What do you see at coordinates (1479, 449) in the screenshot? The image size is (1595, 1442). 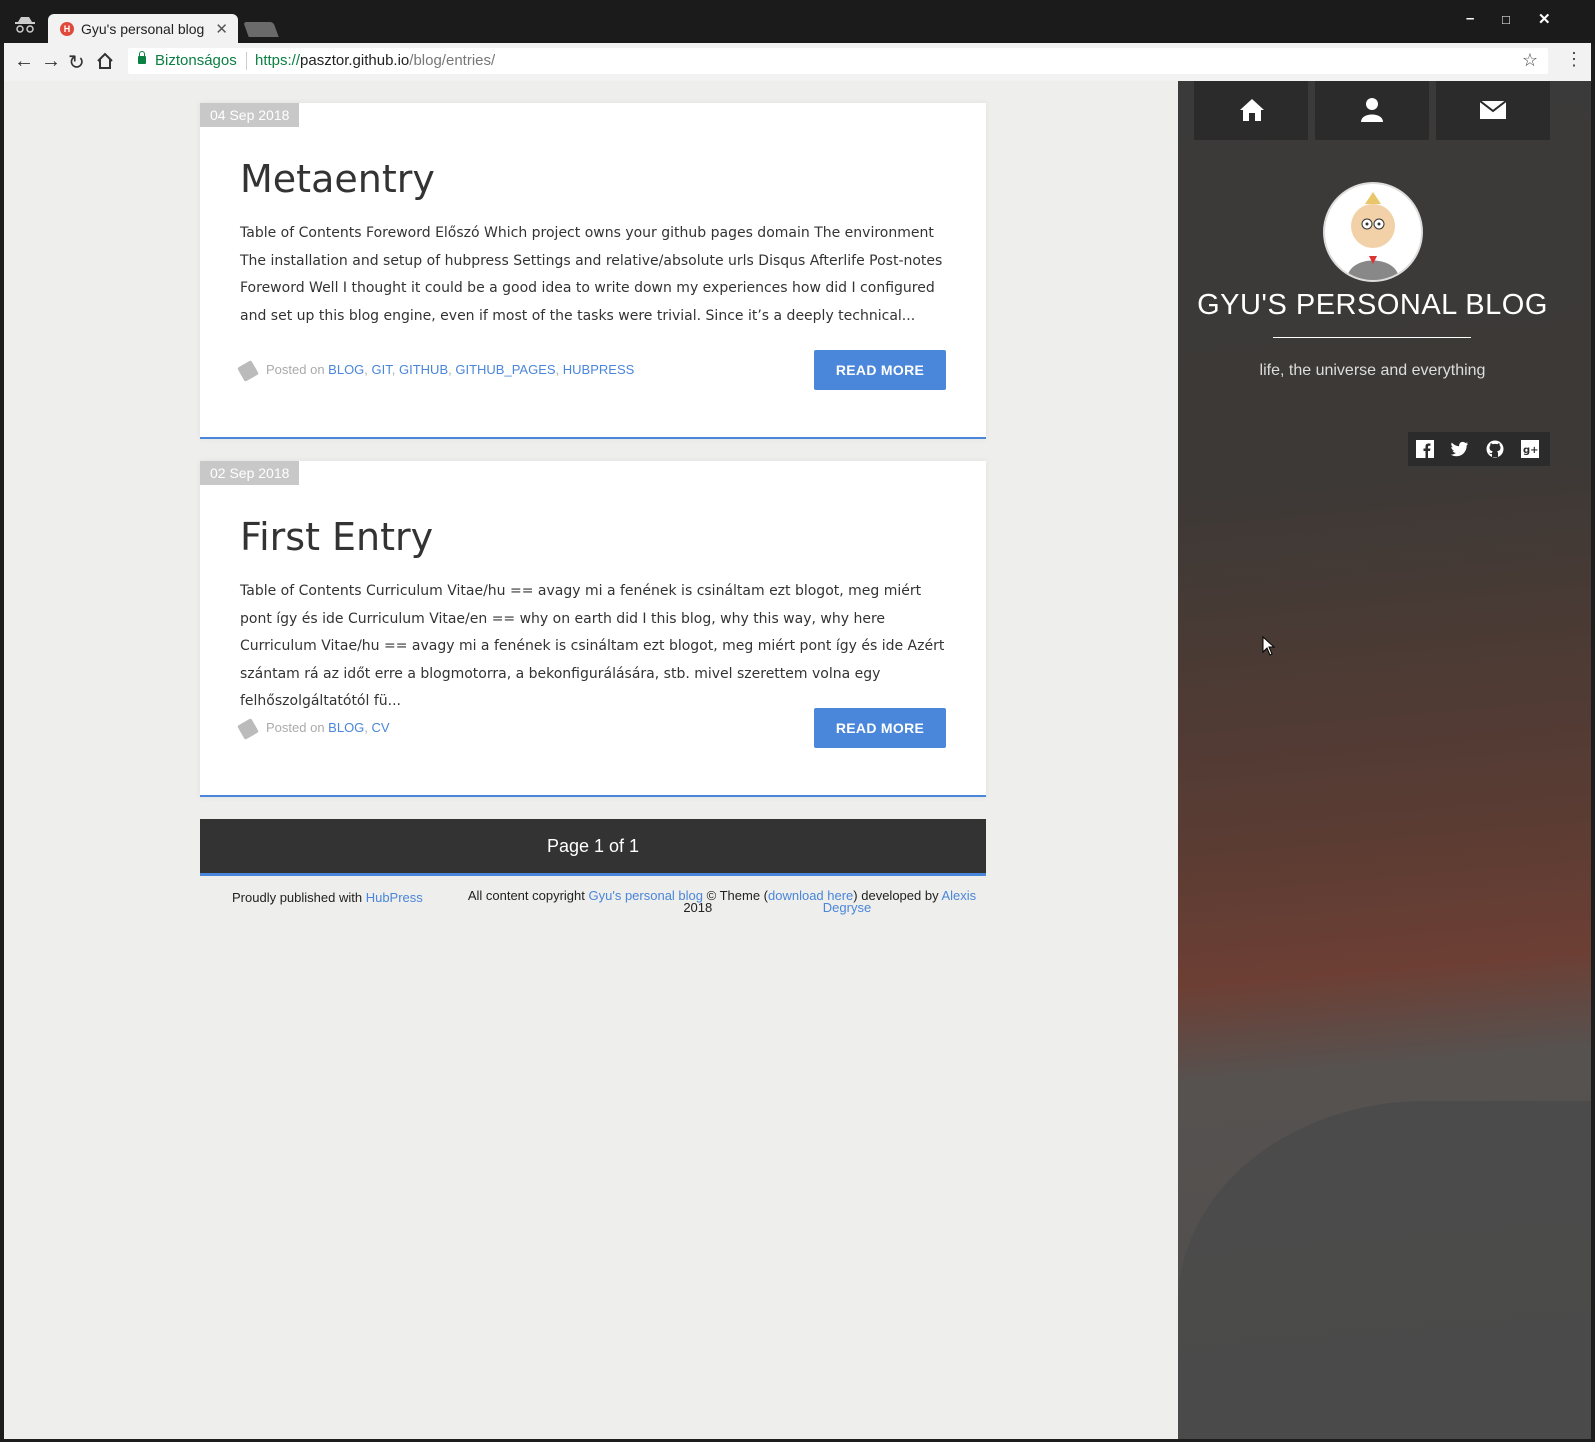 I see `social-links: g+` at bounding box center [1479, 449].